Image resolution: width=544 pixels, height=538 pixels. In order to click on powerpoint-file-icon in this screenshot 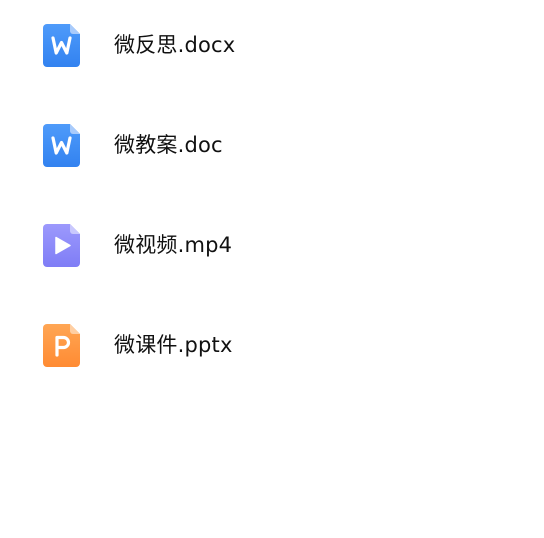, I will do `click(61, 345)`.